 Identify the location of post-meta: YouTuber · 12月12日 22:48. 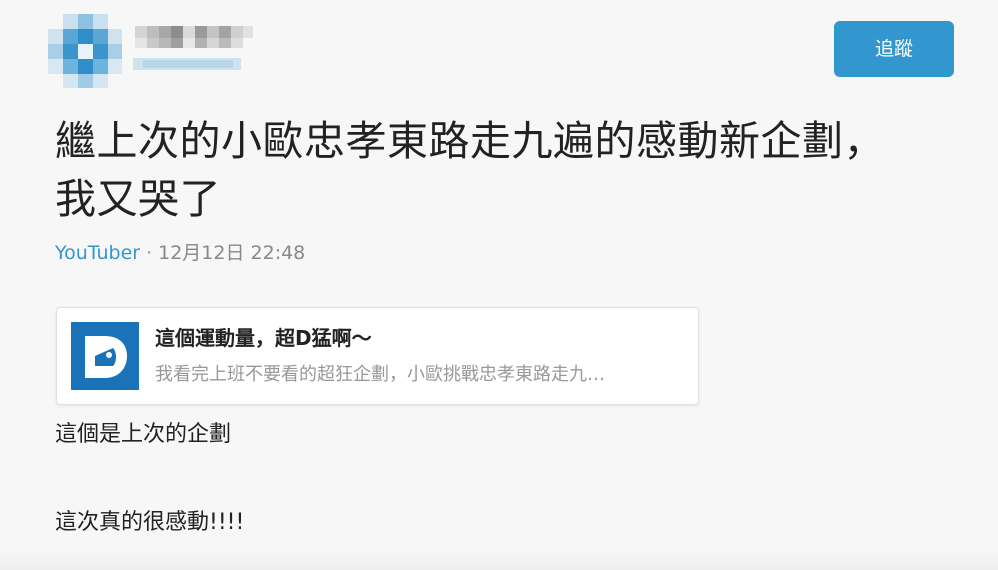
(180, 253).